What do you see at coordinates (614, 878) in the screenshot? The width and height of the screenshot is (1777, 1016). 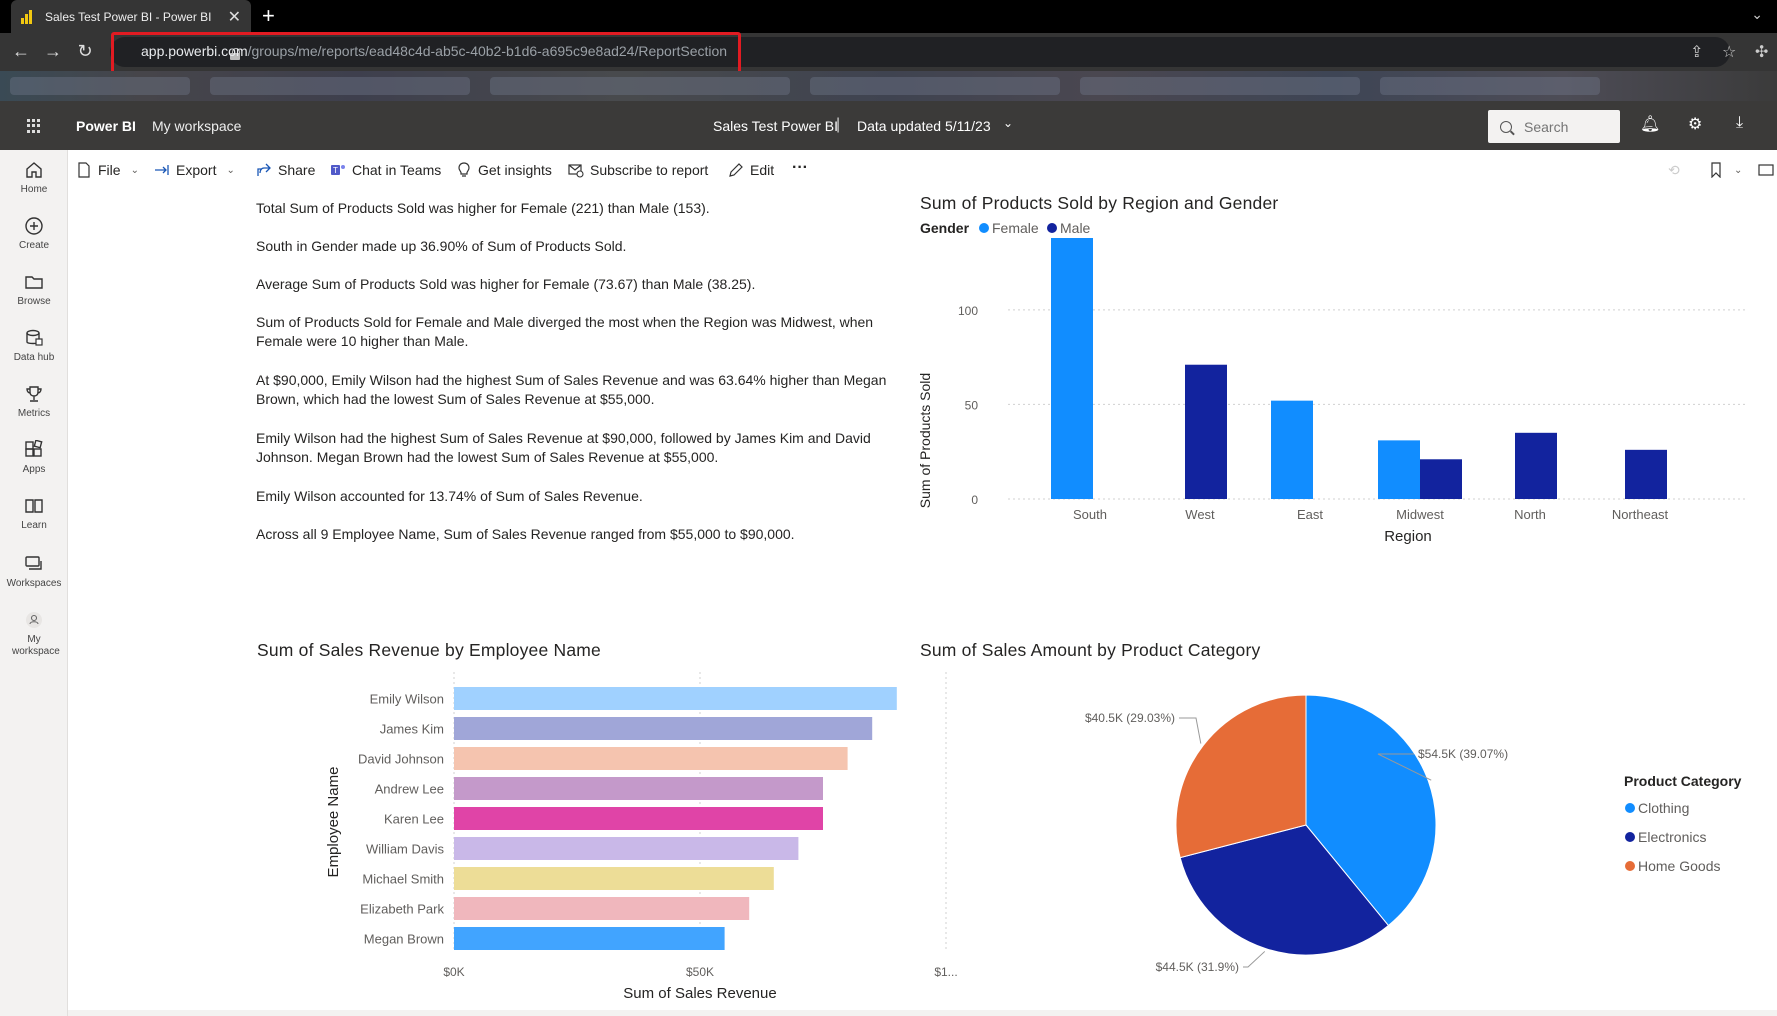 I see `bar-michael-smith` at bounding box center [614, 878].